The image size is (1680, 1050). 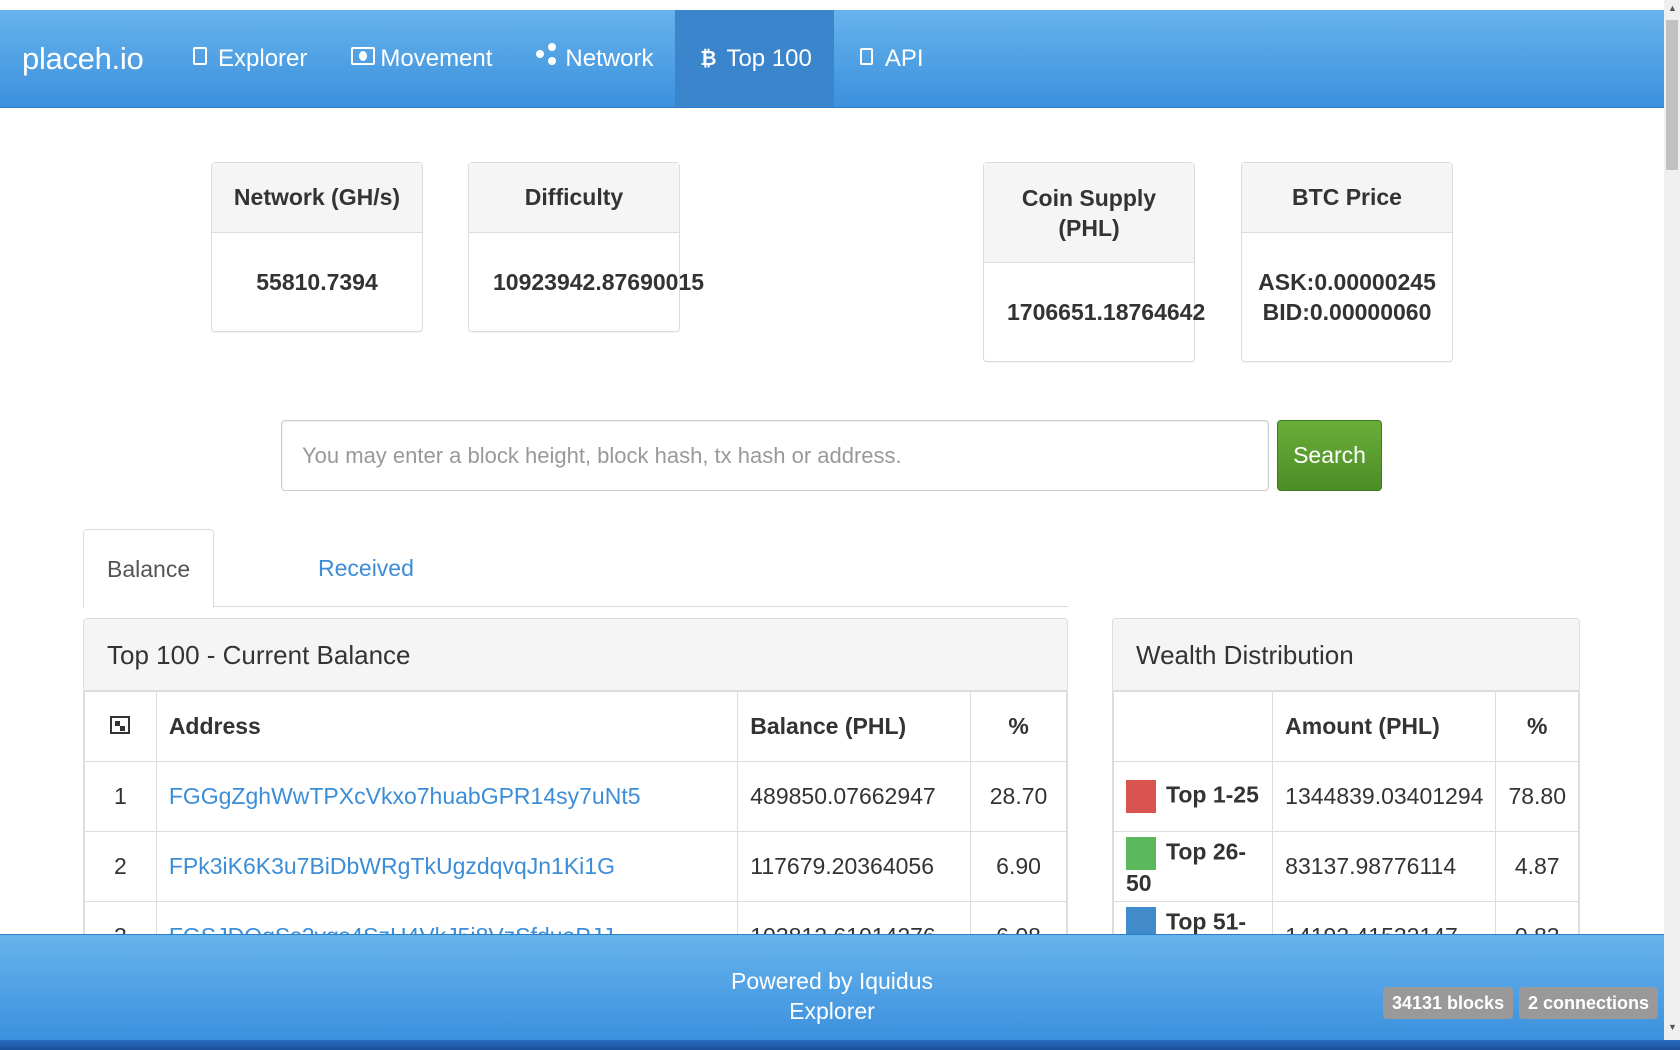 What do you see at coordinates (317, 282) in the screenshot?
I see `network-hashrate-value: 55810.7394` at bounding box center [317, 282].